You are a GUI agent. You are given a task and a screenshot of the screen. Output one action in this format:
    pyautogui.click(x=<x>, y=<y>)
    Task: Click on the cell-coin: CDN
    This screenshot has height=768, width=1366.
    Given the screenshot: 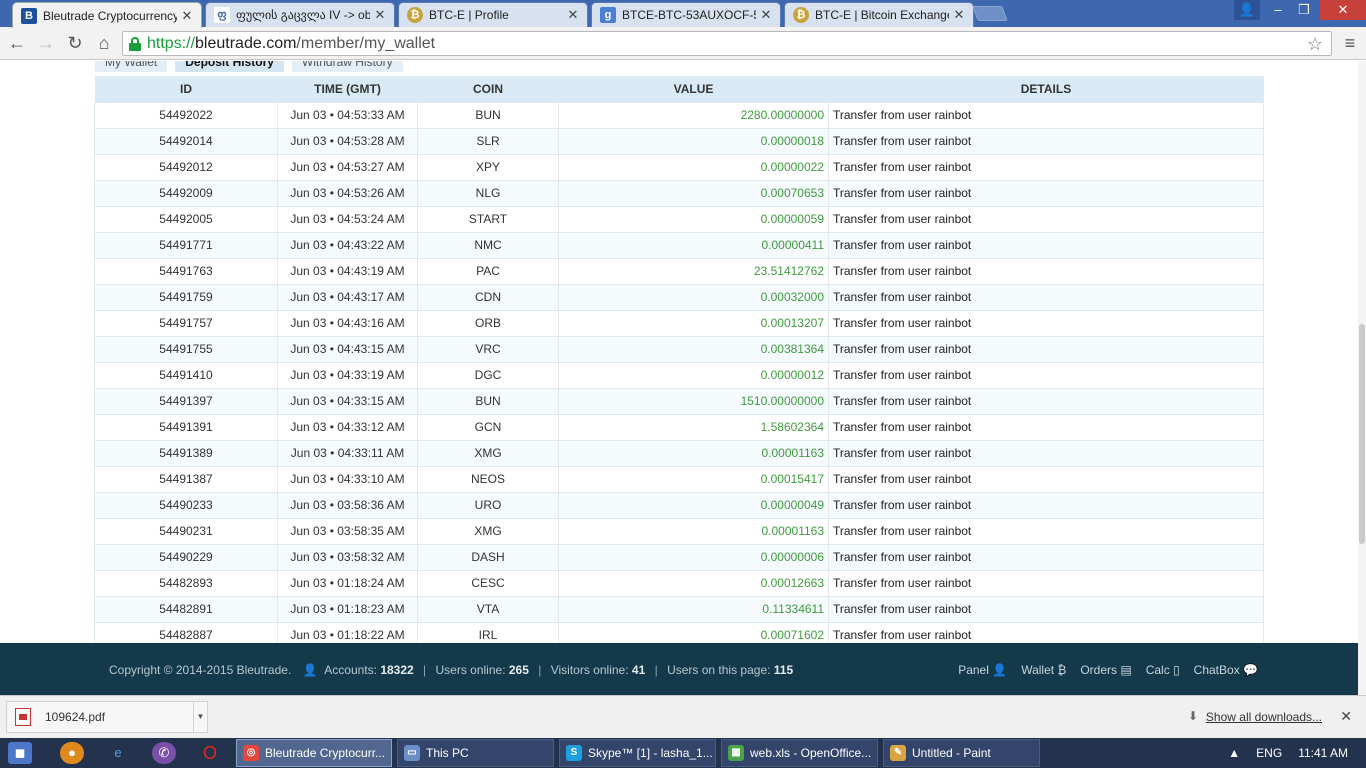 What is the action you would take?
    pyautogui.click(x=488, y=296)
    